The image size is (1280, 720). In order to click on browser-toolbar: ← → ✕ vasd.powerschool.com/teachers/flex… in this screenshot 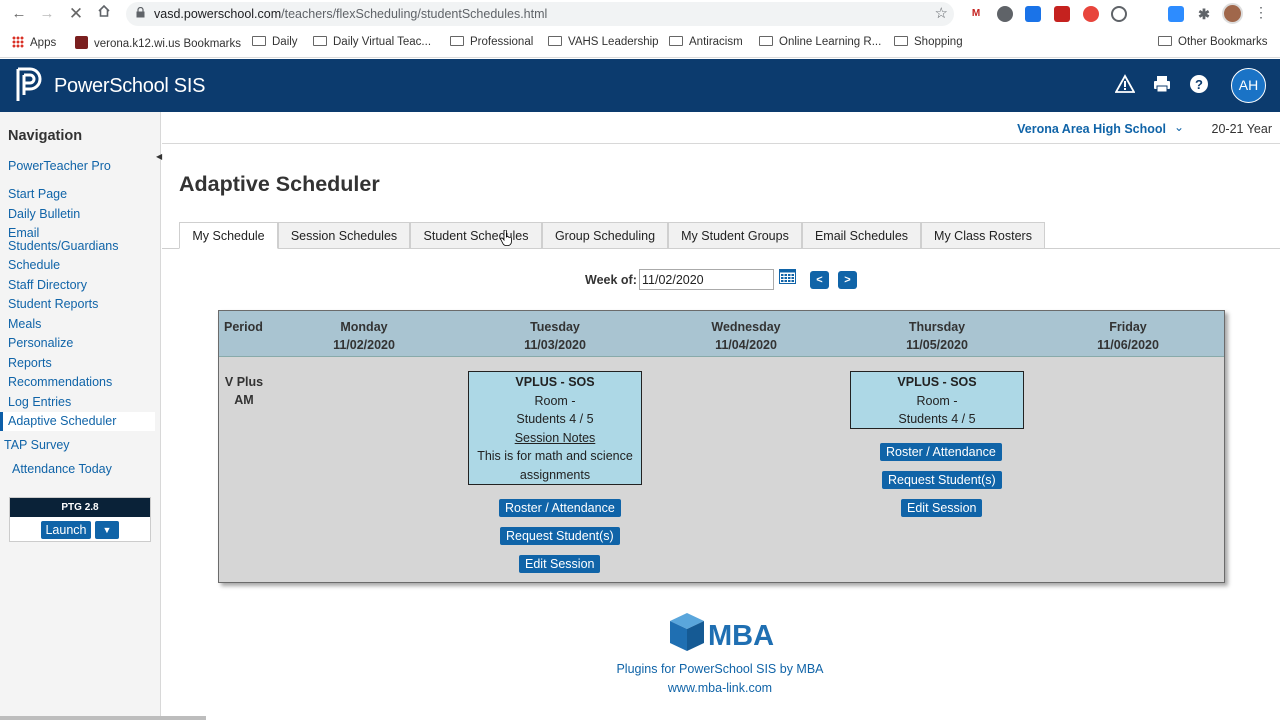, I will do `click(640, 14)`.